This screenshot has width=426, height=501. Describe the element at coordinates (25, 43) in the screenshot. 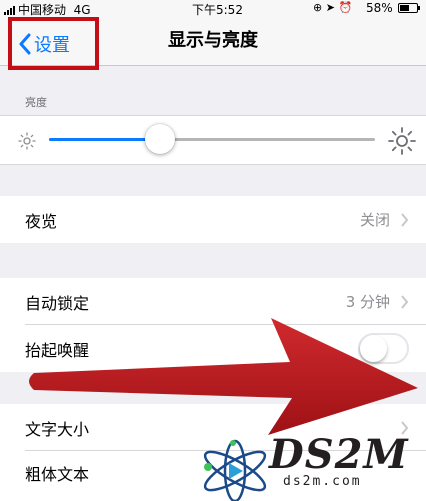

I see `chevron-left-icon` at that location.